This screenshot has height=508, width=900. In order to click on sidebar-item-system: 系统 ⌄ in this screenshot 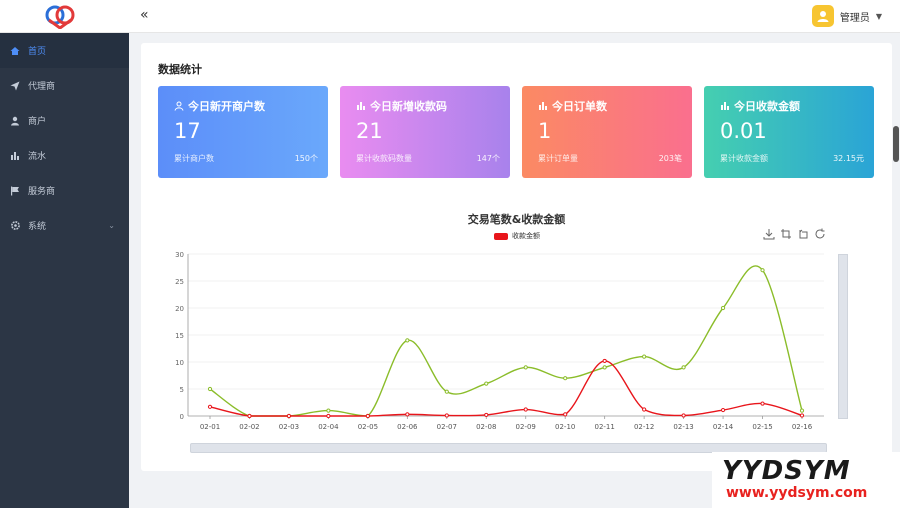, I will do `click(64, 225)`.